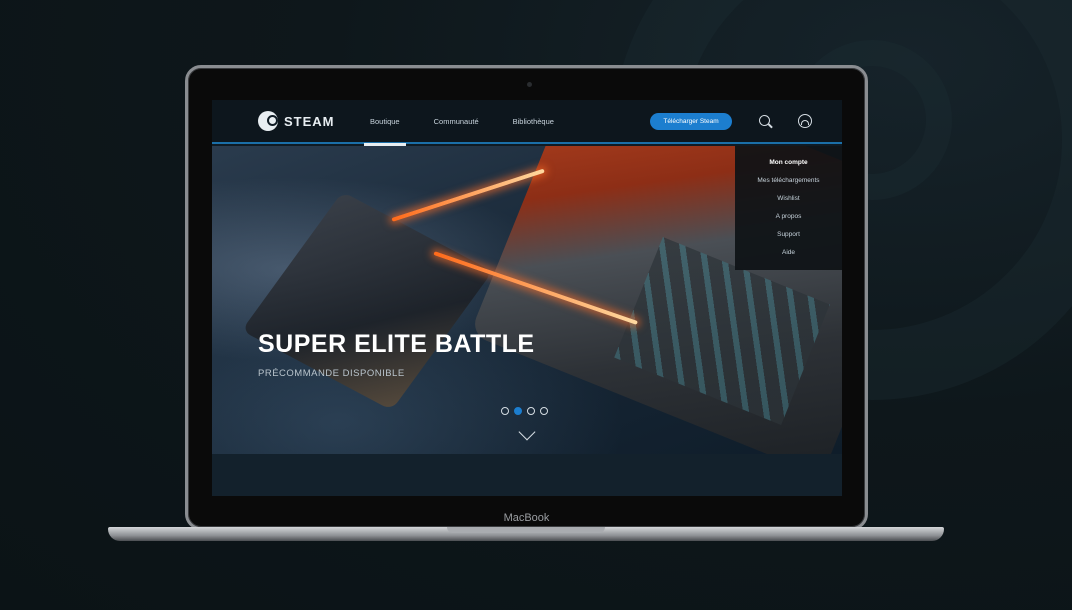 The width and height of the screenshot is (1072, 610). What do you see at coordinates (268, 121) in the screenshot?
I see `steam-logo-icon` at bounding box center [268, 121].